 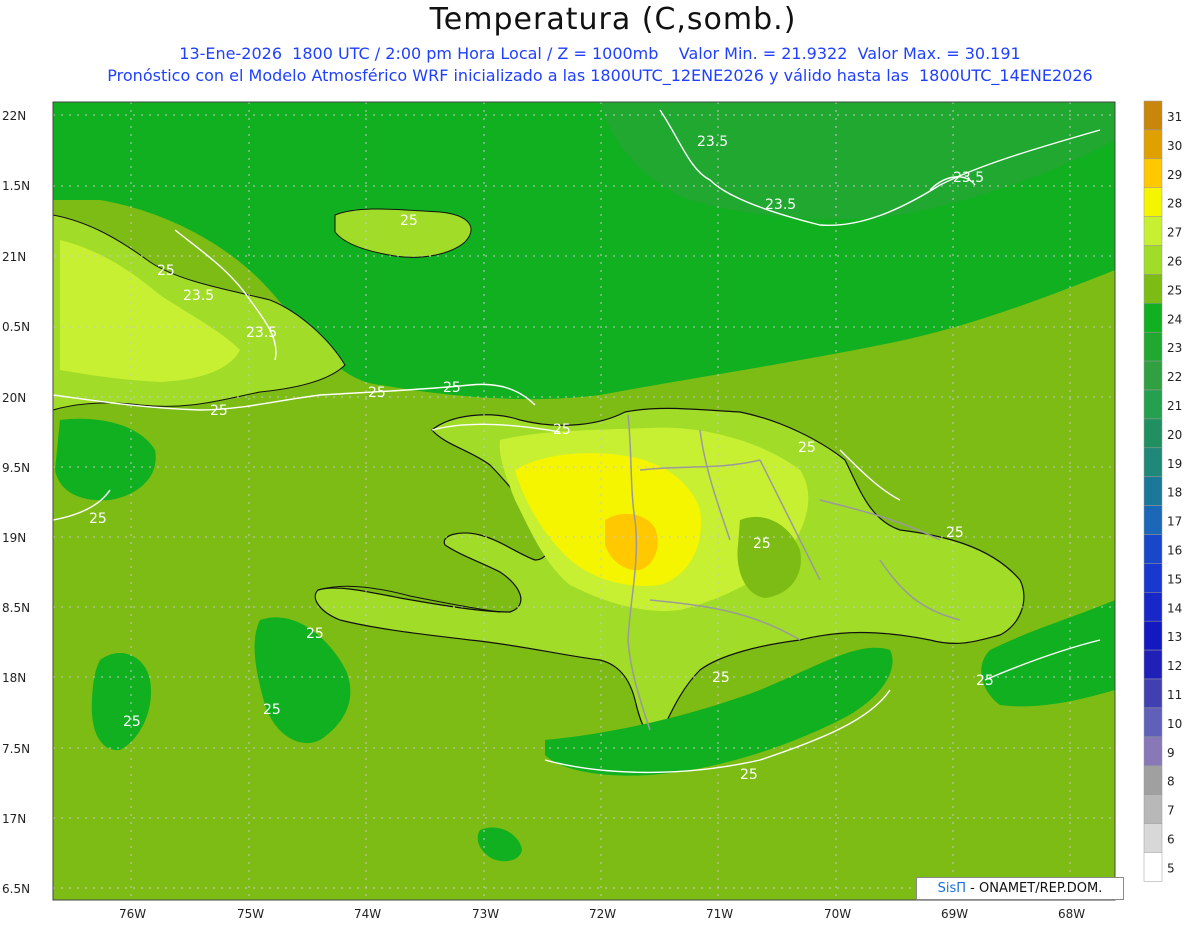 I want to click on lat-label: 19N, so click(x=14, y=538).